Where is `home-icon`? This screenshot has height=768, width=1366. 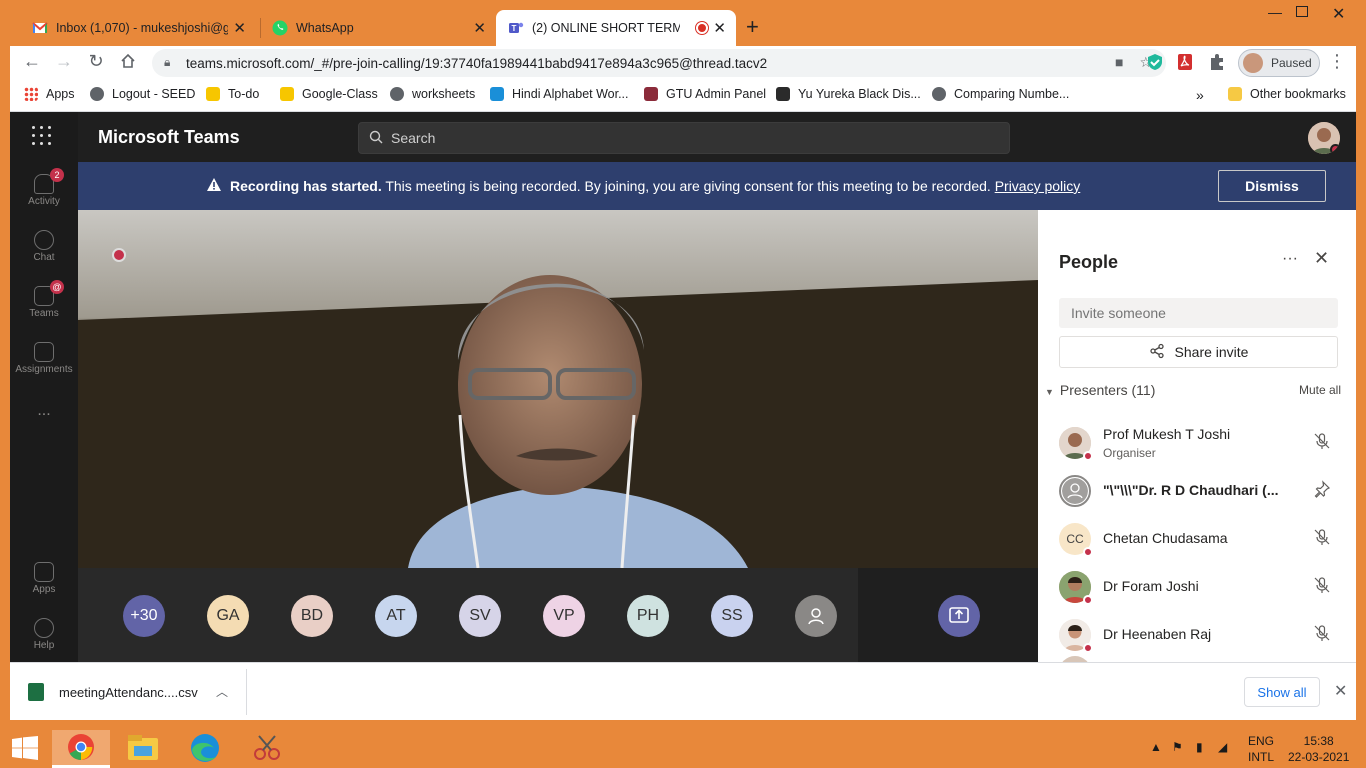 home-icon is located at coordinates (128, 62).